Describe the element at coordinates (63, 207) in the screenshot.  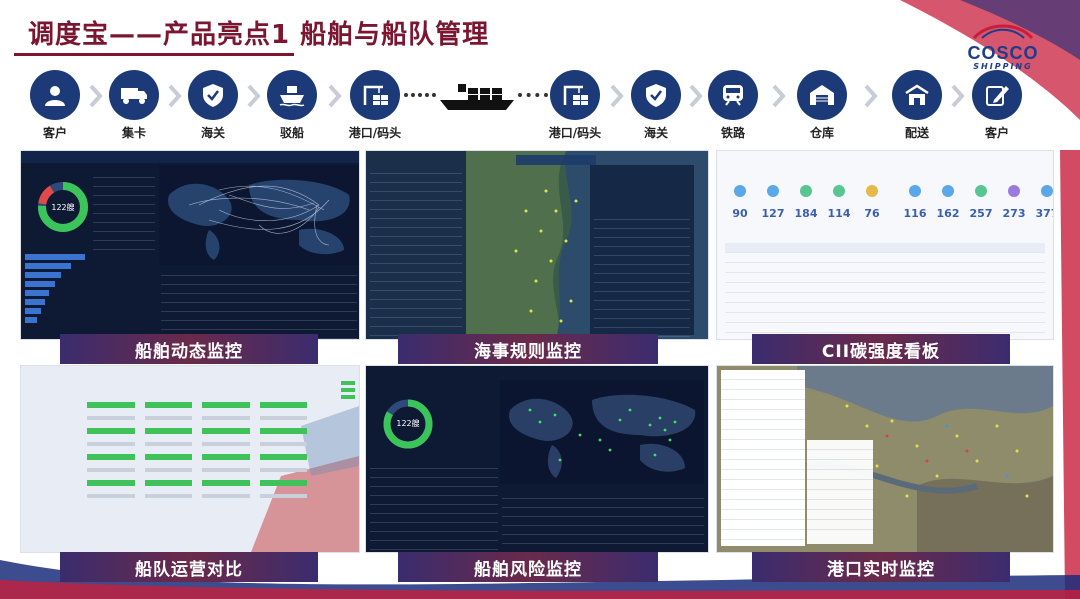
I see `donut-center-value: 122艘` at that location.